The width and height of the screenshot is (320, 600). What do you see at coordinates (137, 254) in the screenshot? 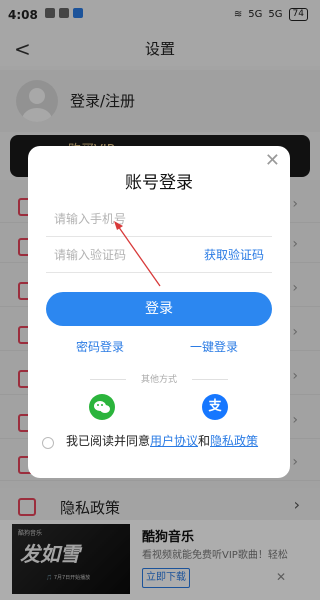
I see `annotation-arrow` at bounding box center [137, 254].